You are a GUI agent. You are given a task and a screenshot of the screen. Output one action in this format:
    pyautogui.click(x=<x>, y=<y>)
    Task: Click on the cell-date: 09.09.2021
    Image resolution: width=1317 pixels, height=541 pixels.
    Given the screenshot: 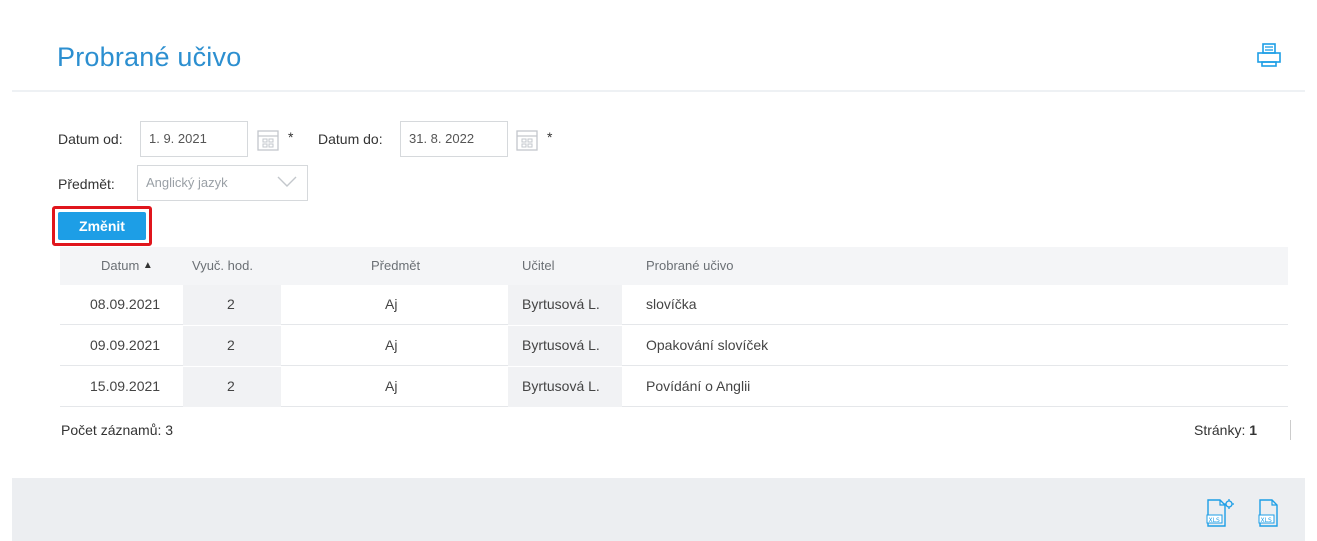 What is the action you would take?
    pyautogui.click(x=125, y=345)
    